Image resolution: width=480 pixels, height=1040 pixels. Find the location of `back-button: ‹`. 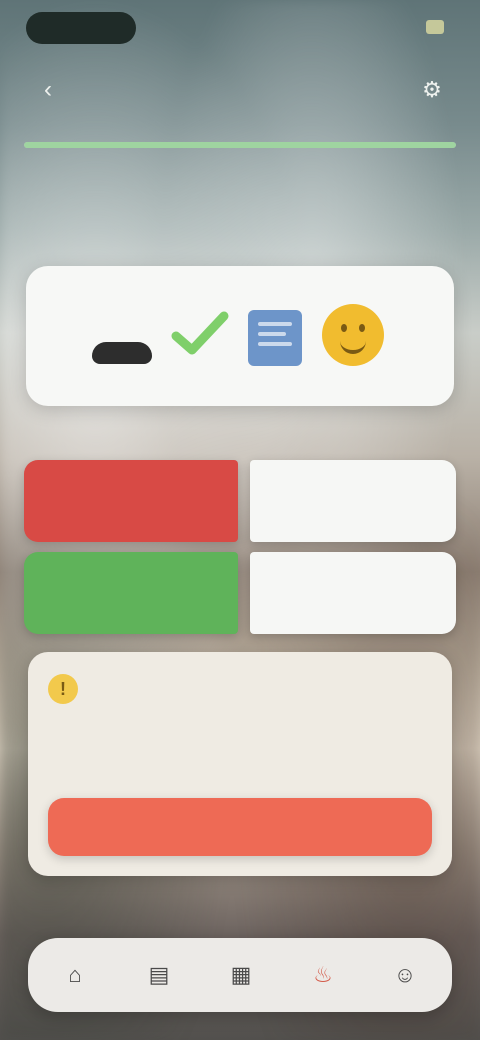

back-button: ‹ is located at coordinates (48, 90).